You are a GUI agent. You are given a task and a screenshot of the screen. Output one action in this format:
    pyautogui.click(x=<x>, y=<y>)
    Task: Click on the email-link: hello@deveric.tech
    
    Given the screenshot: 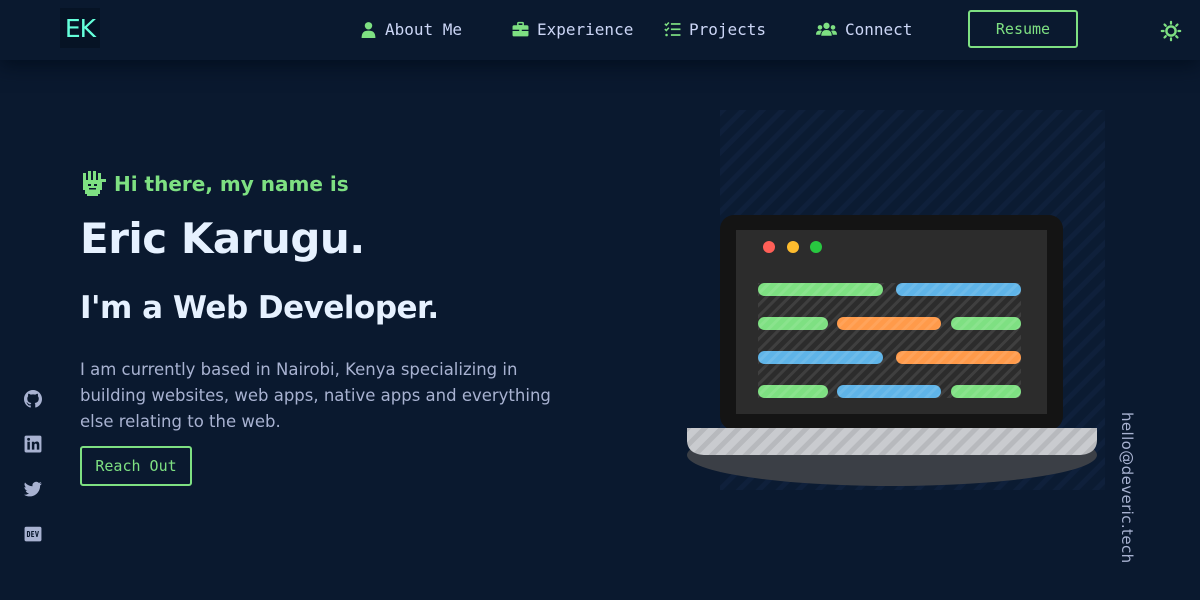 What is the action you would take?
    pyautogui.click(x=1127, y=488)
    